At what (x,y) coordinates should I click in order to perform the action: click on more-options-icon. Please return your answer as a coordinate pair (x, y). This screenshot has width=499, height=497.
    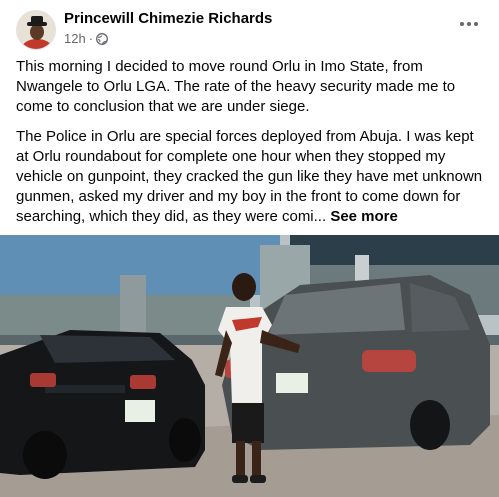
    Looking at the image, I should click on (469, 24).